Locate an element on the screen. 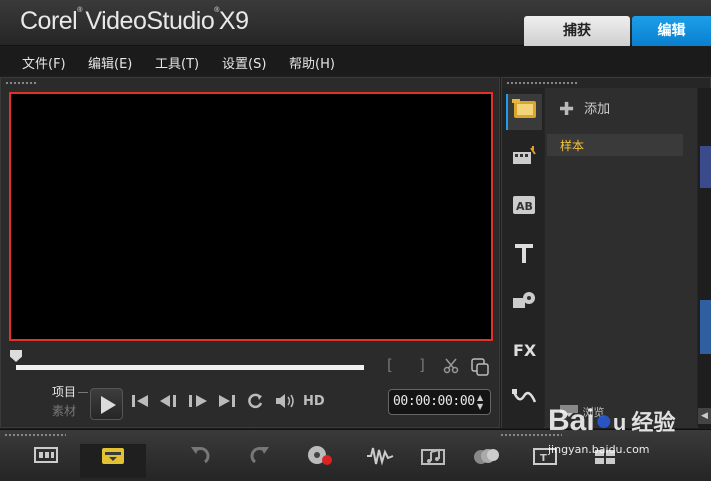 The width and height of the screenshot is (711, 481). mode-project: 项目 is located at coordinates (64, 391).